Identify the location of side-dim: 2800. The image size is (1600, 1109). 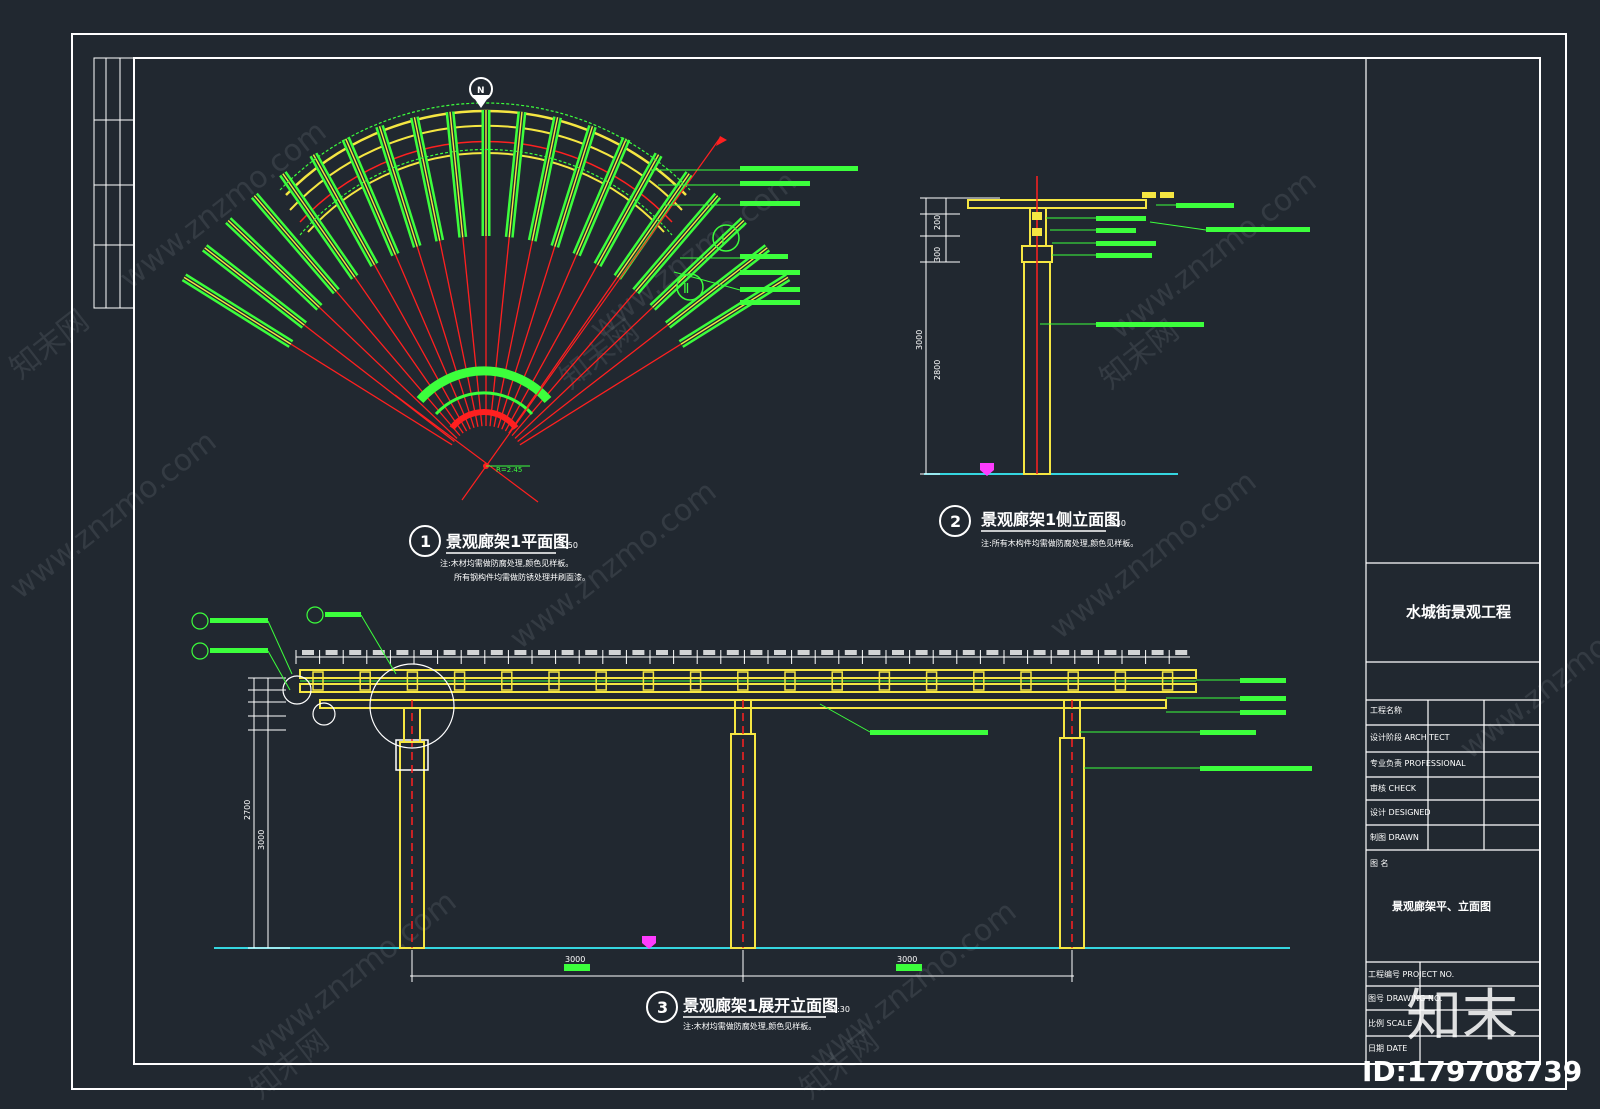
(937, 370).